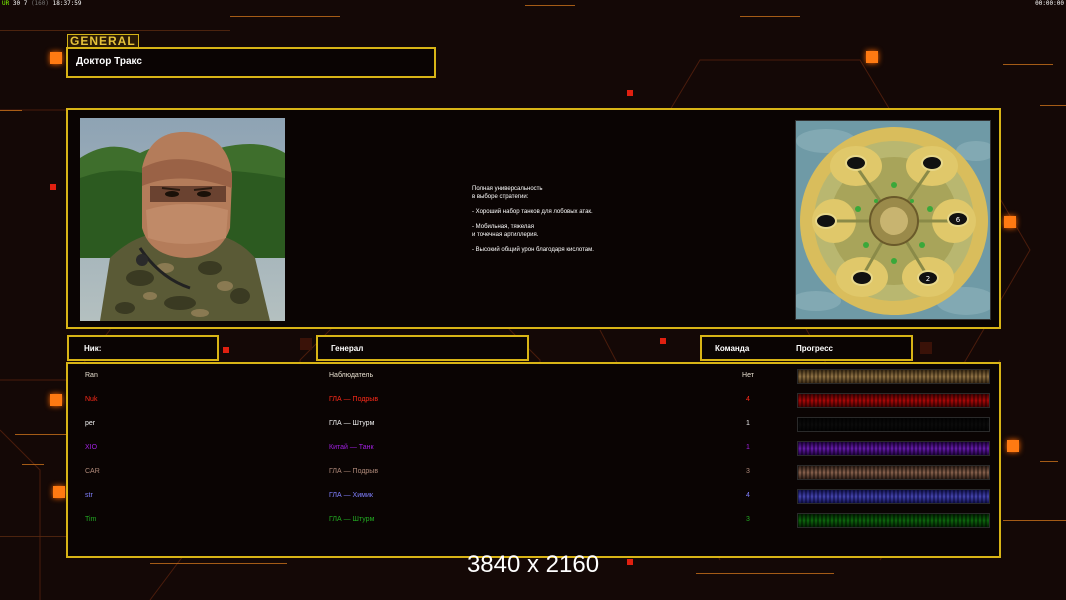 The image size is (1066, 600). Describe the element at coordinates (91, 375) in the screenshot. I see `player-nick: Ran` at that location.